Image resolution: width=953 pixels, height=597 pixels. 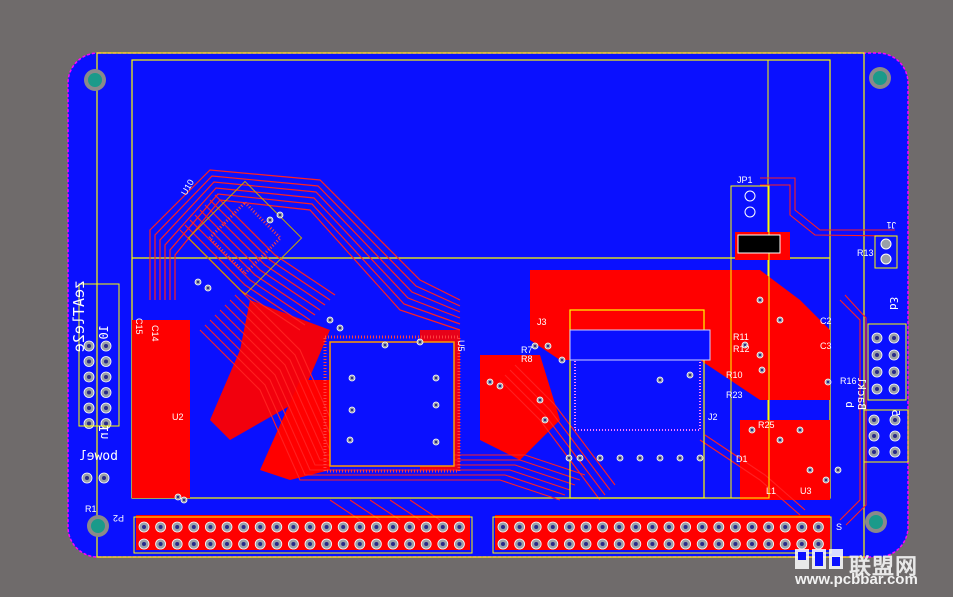 What do you see at coordinates (104, 432) in the screenshot?
I see `mirror-in: In` at bounding box center [104, 432].